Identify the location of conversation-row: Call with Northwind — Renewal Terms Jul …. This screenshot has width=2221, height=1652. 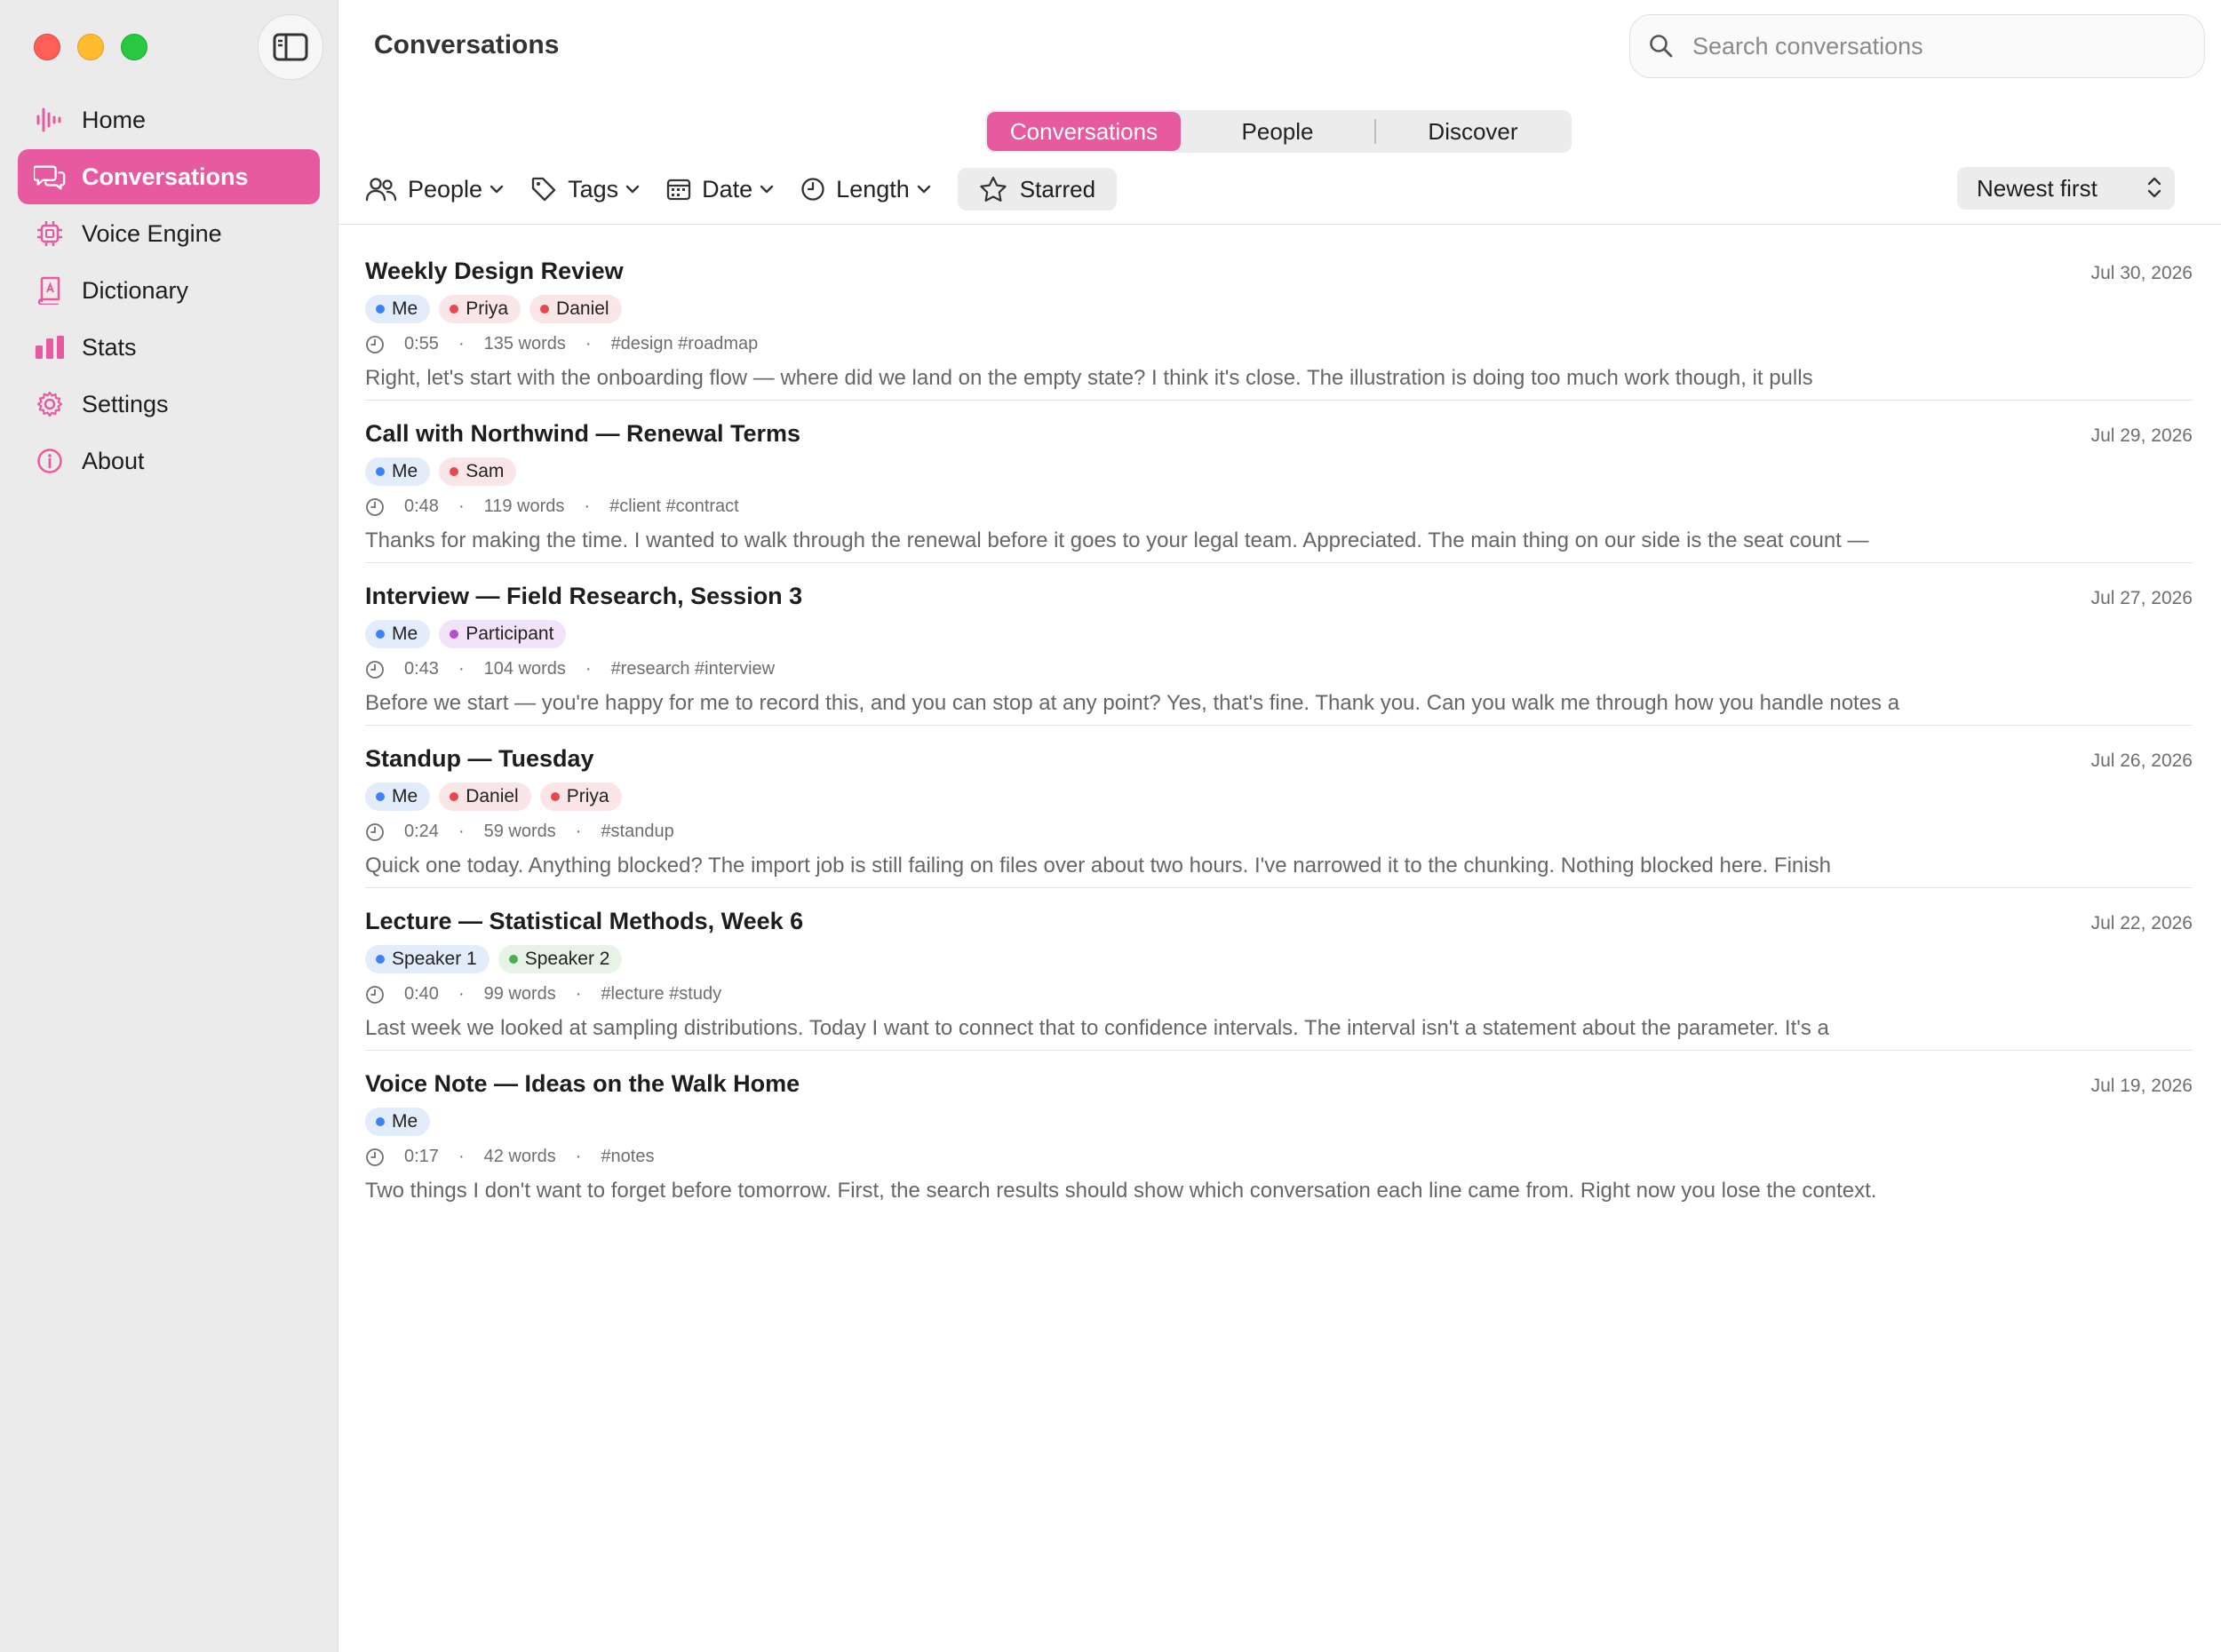
(1279, 482).